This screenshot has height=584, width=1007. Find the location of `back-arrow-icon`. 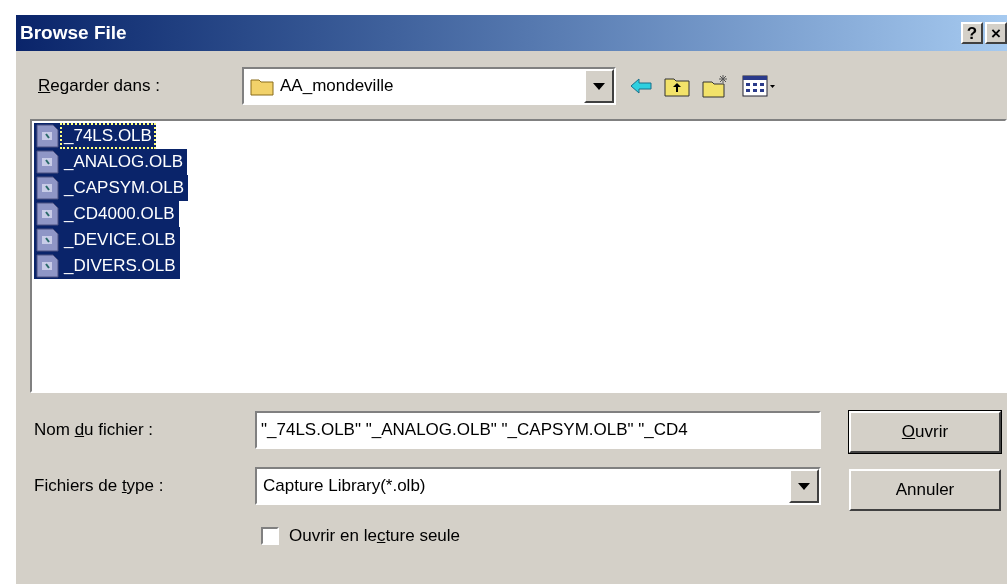

back-arrow-icon is located at coordinates (641, 86).